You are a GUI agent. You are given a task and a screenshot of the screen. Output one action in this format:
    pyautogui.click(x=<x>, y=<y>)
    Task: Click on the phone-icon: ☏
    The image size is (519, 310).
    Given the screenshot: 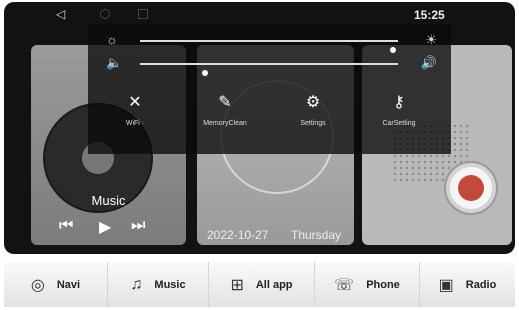 What is the action you would take?
    pyautogui.click(x=344, y=285)
    